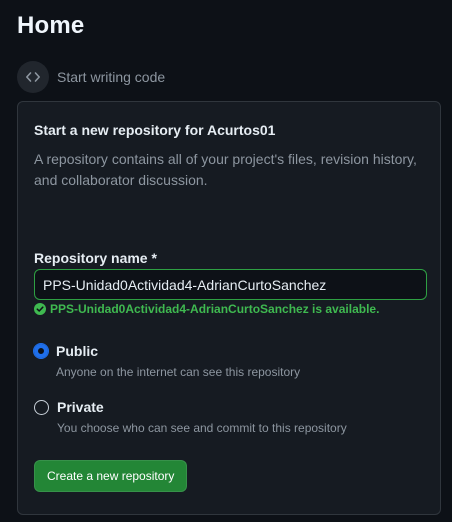 The width and height of the screenshot is (452, 522). What do you see at coordinates (41, 407) in the screenshot?
I see `private-radio` at bounding box center [41, 407].